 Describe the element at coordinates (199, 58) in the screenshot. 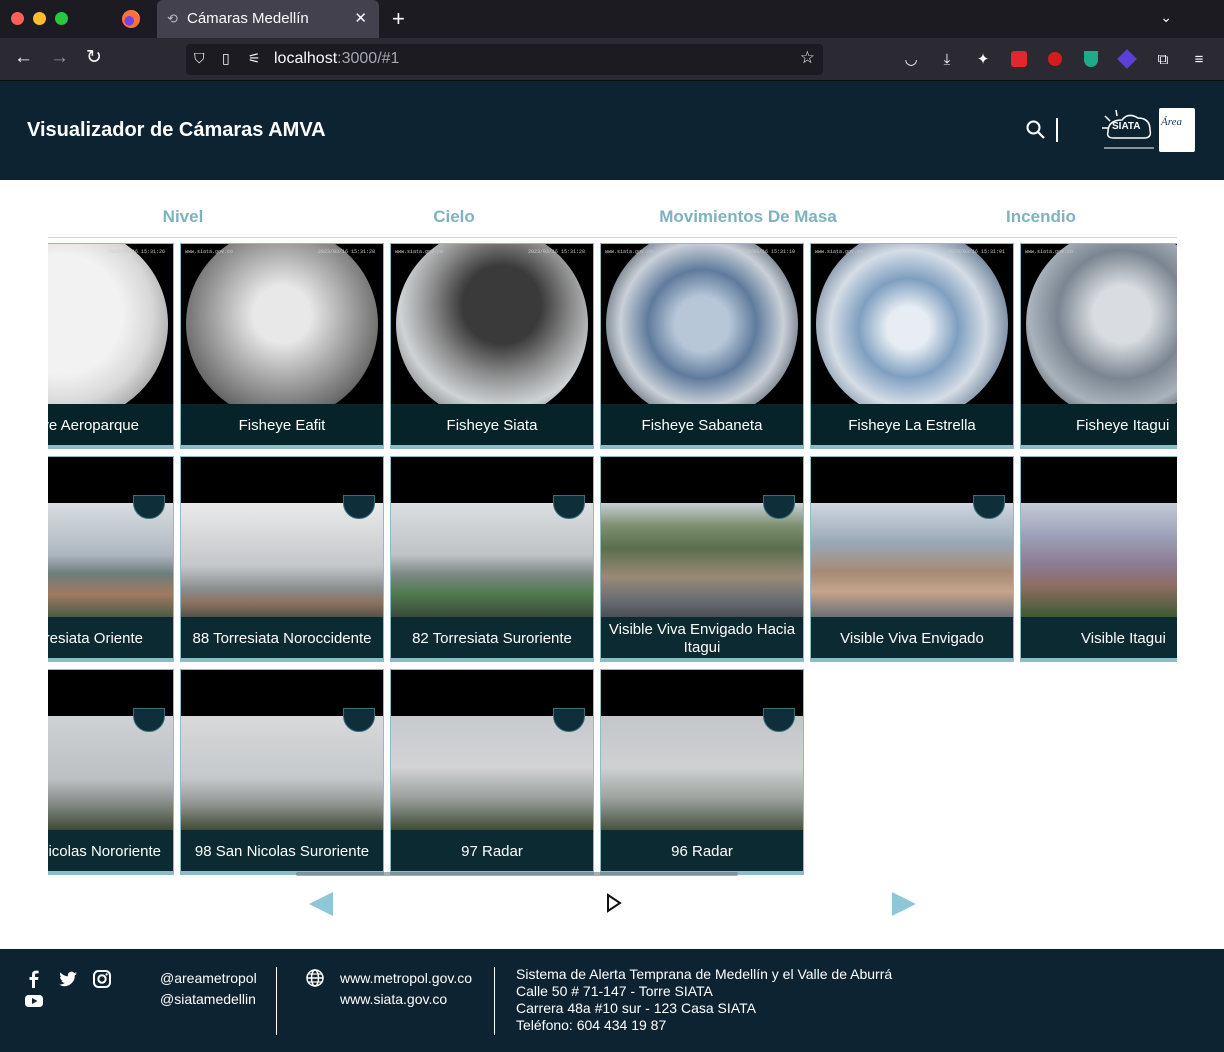

I see `shield-icon: ⛉` at that location.